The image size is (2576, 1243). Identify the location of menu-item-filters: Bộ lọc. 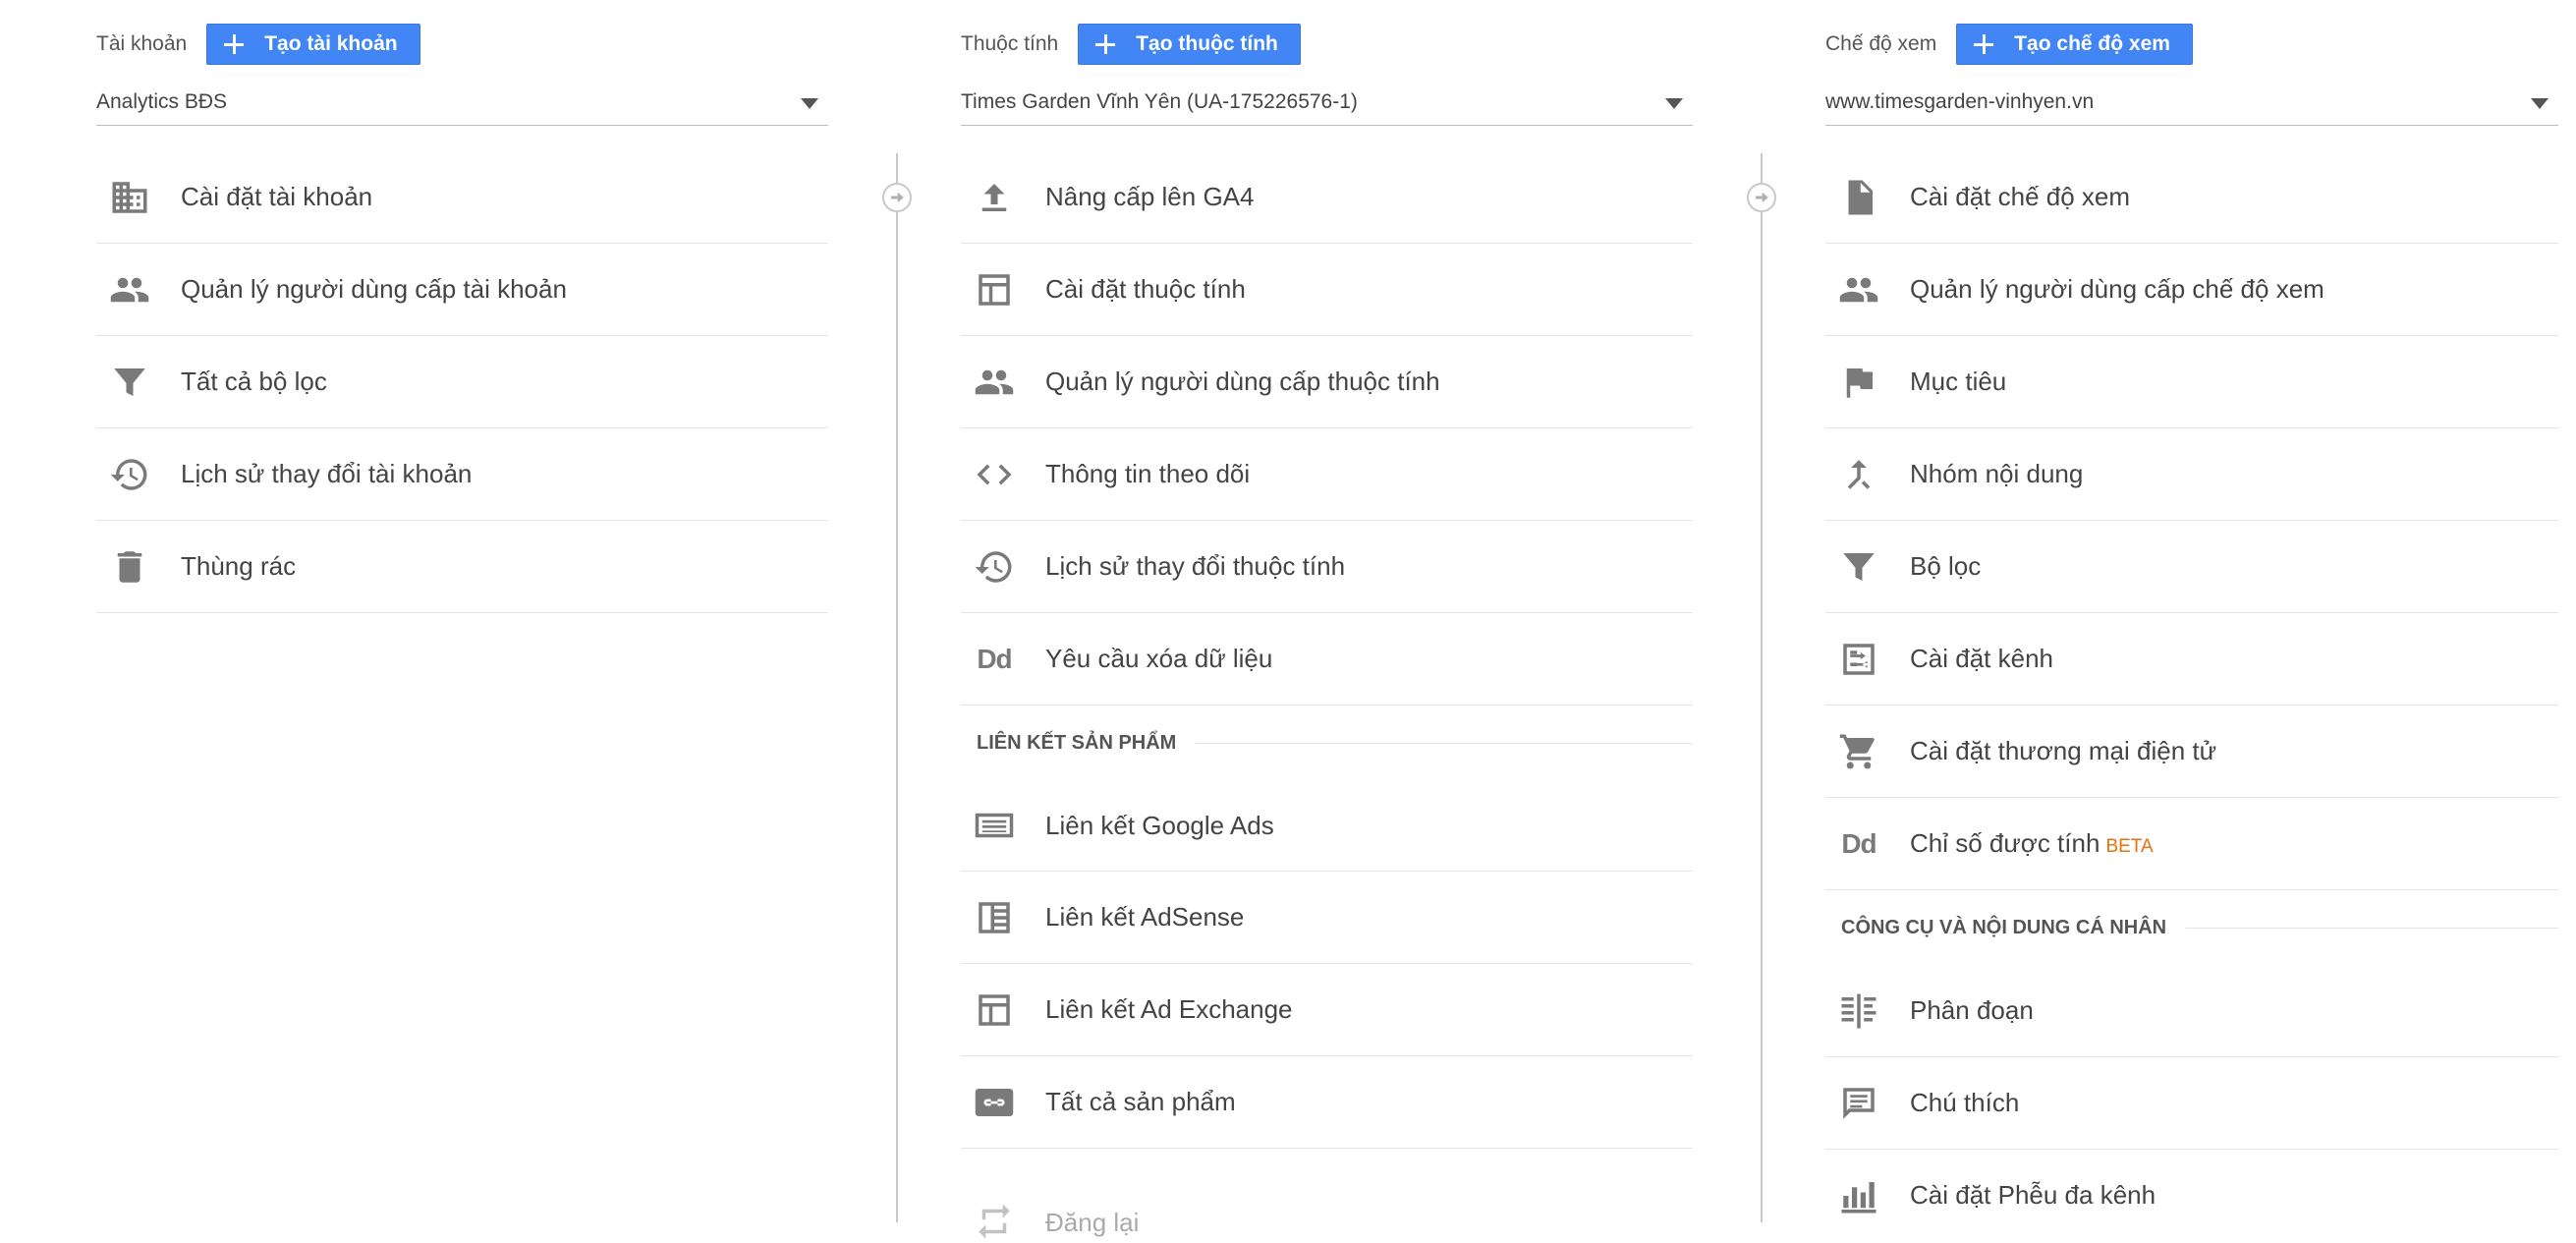
(2191, 567).